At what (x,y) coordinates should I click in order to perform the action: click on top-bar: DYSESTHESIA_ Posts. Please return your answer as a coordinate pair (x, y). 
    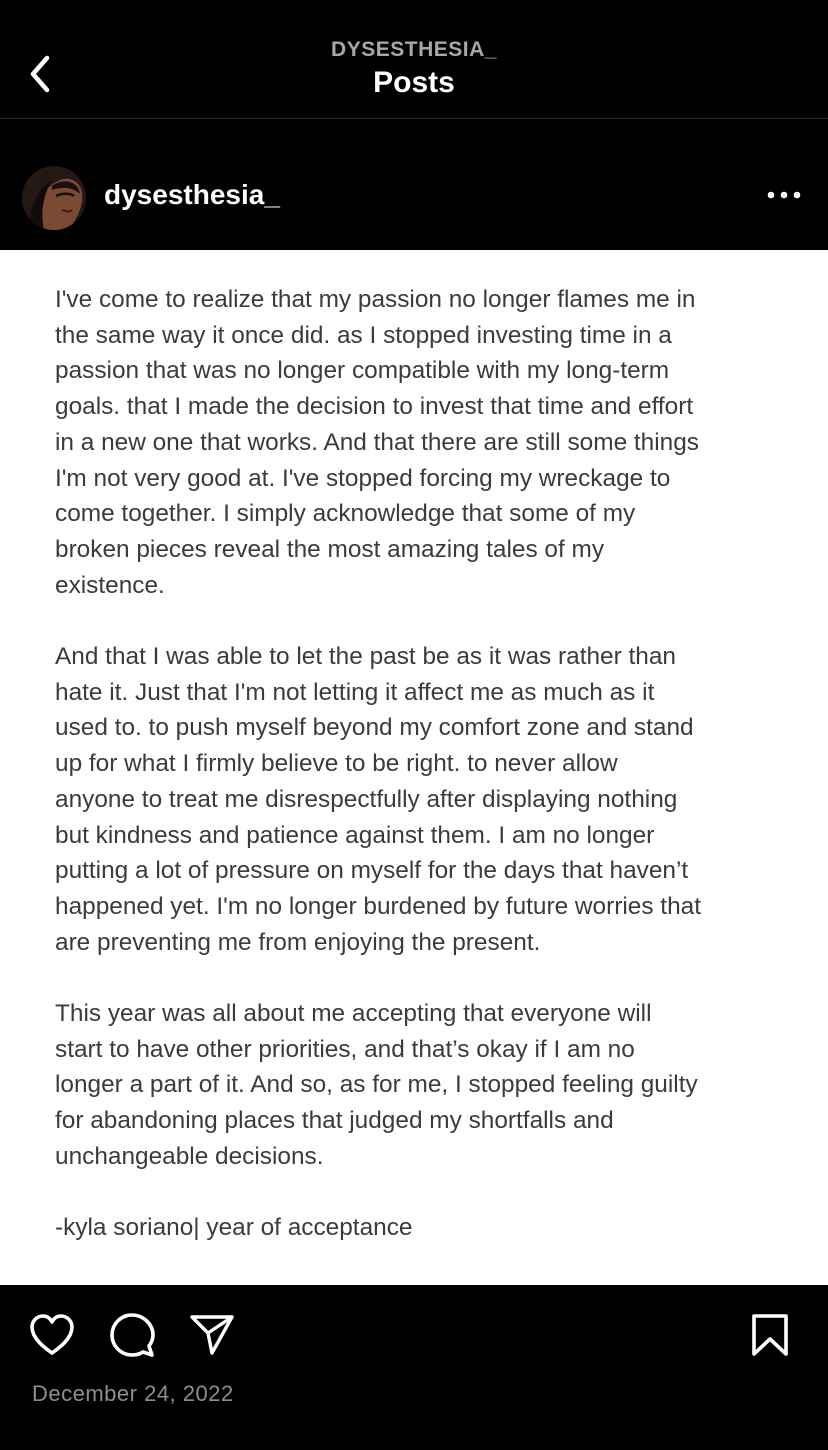
    Looking at the image, I should click on (414, 59).